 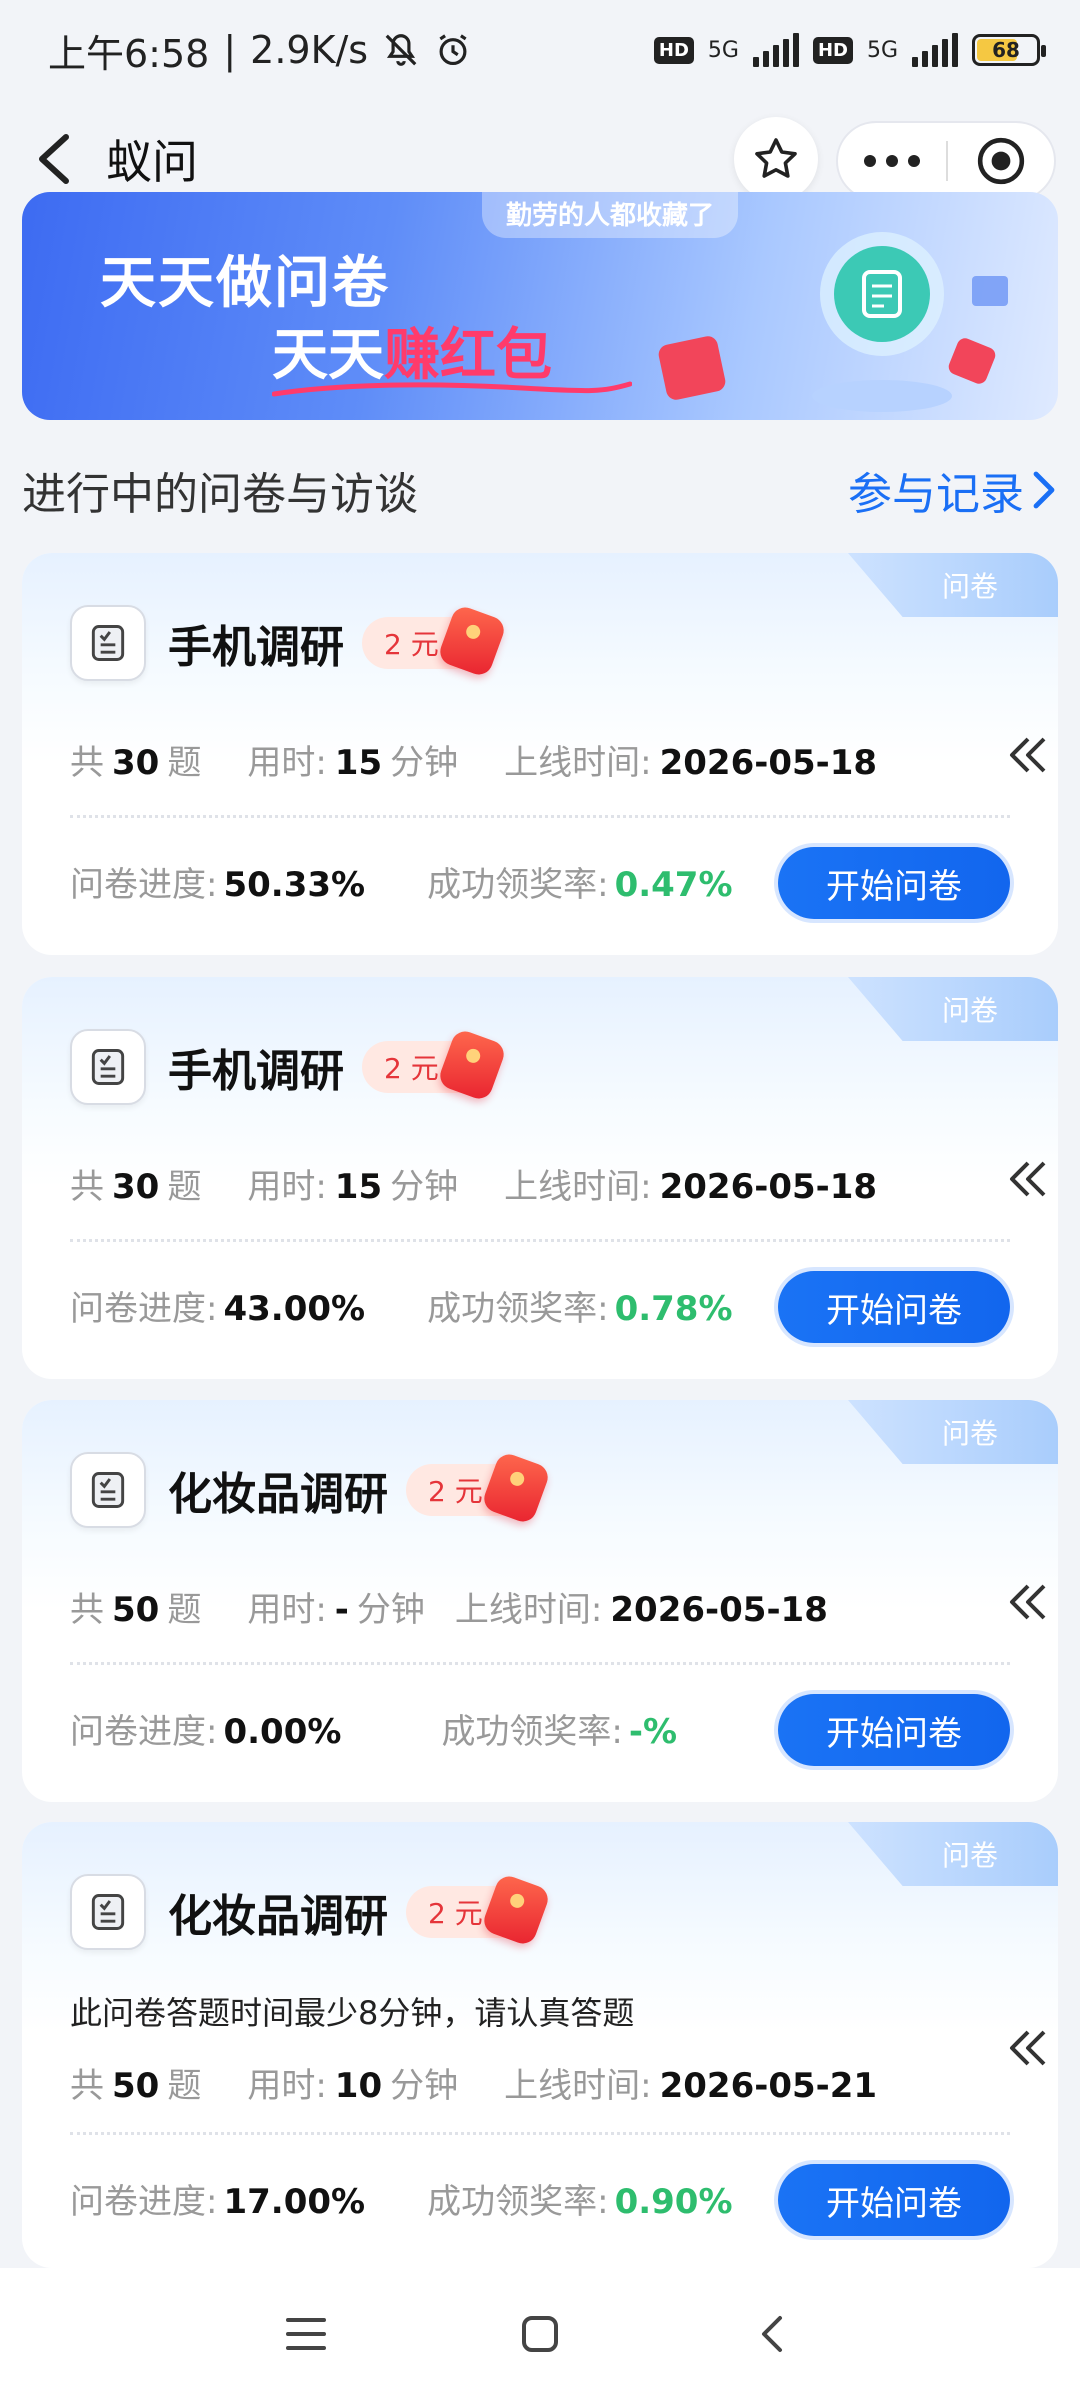 What do you see at coordinates (282, 1732) in the screenshot?
I see `progress-value: 0.00%` at bounding box center [282, 1732].